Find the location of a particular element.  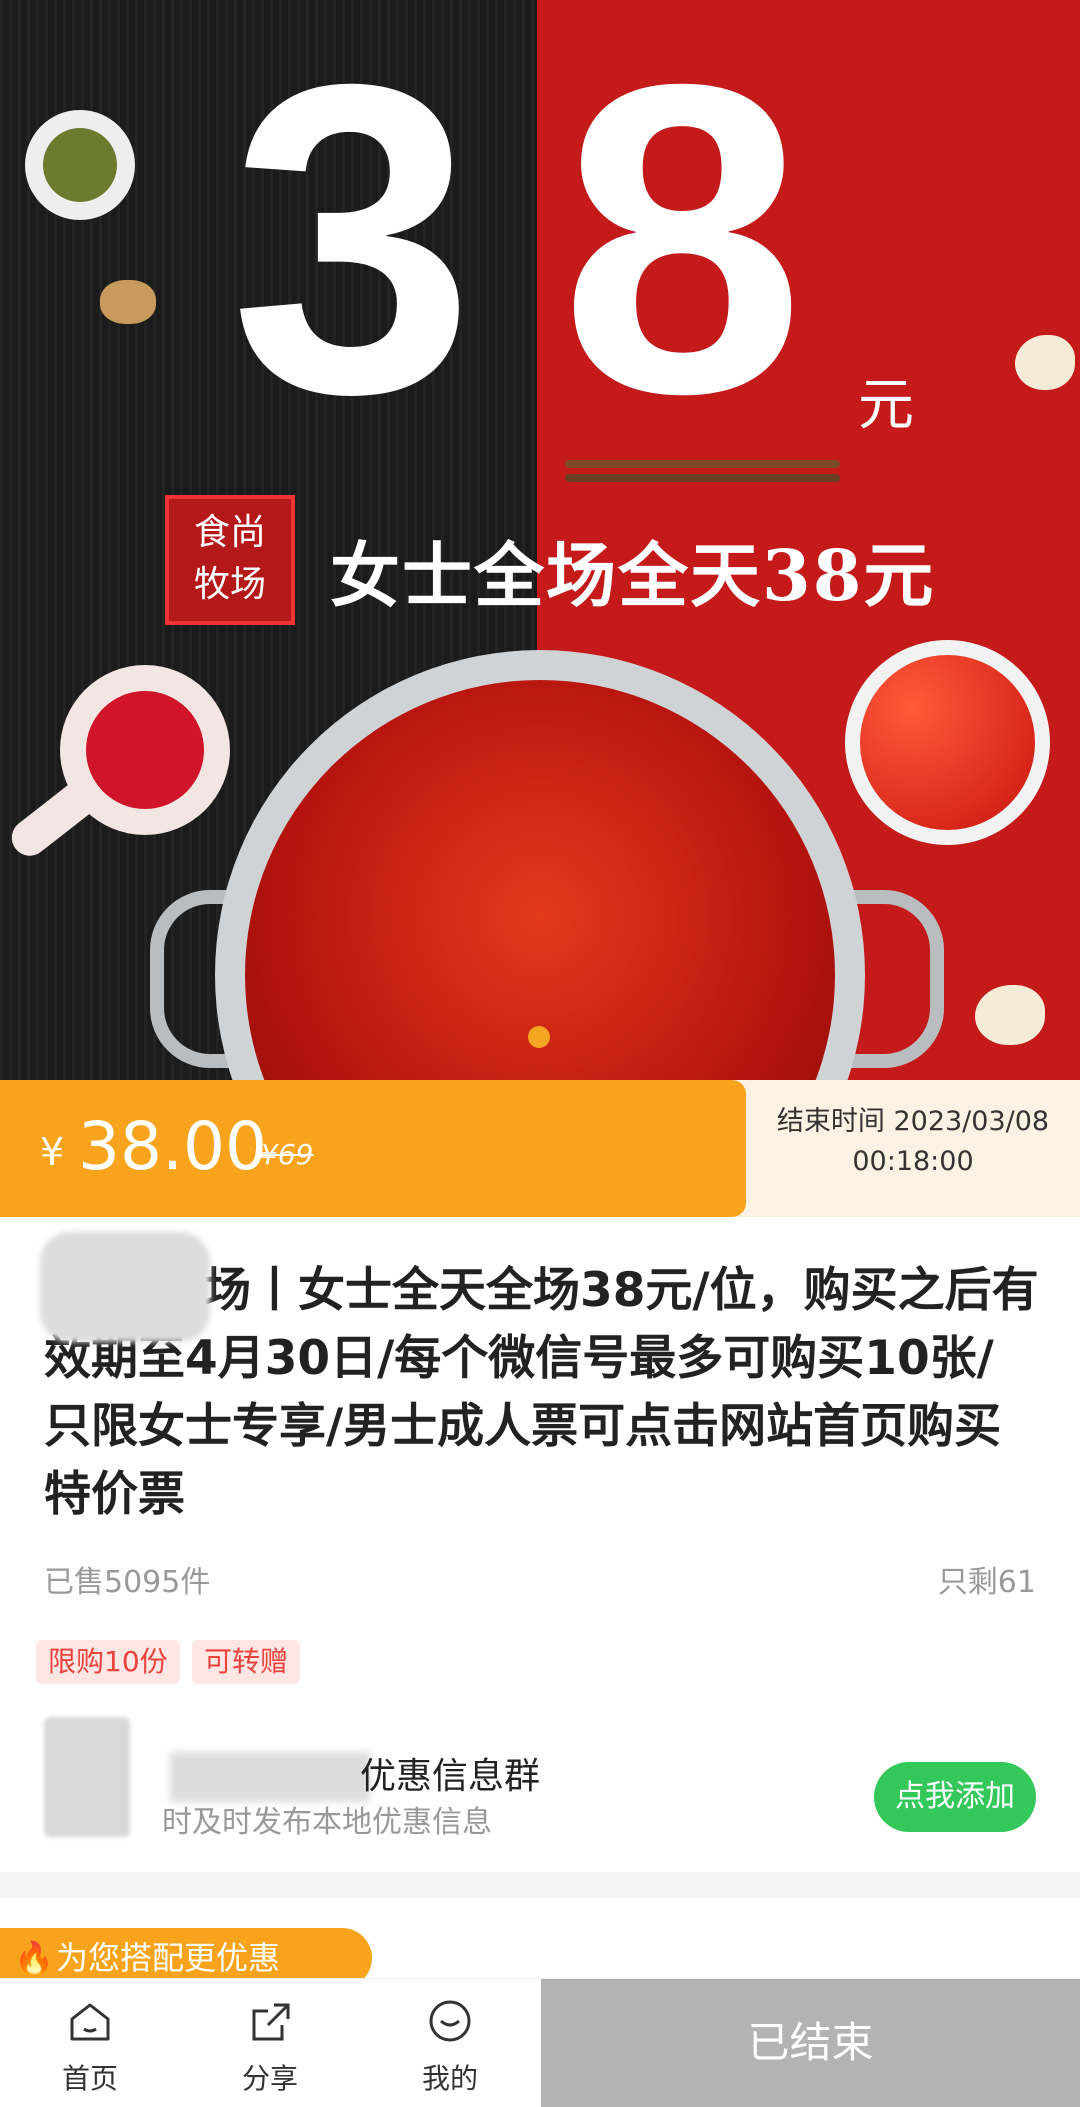

banner-slogan: 女士全场全天38元 is located at coordinates (633, 575).